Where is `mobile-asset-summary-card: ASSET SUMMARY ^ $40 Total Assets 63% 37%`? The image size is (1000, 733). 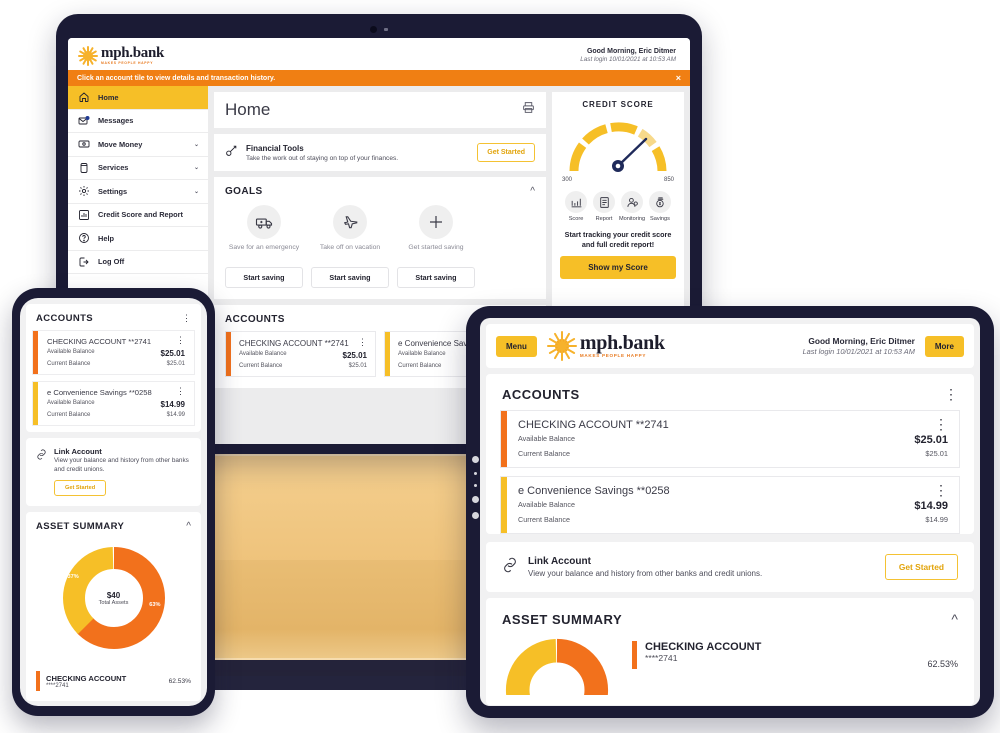
mobile-asset-summary-card: ASSET SUMMARY ^ $40 Total Assets 63% 37% is located at coordinates (113, 607).